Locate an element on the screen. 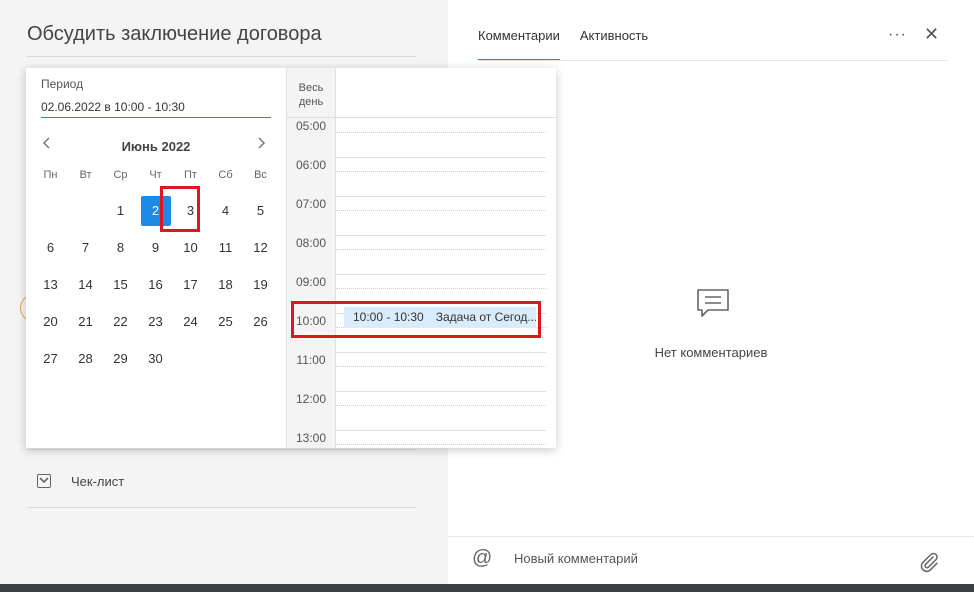 The image size is (974, 592). calendar-day: 22 is located at coordinates (120, 321).